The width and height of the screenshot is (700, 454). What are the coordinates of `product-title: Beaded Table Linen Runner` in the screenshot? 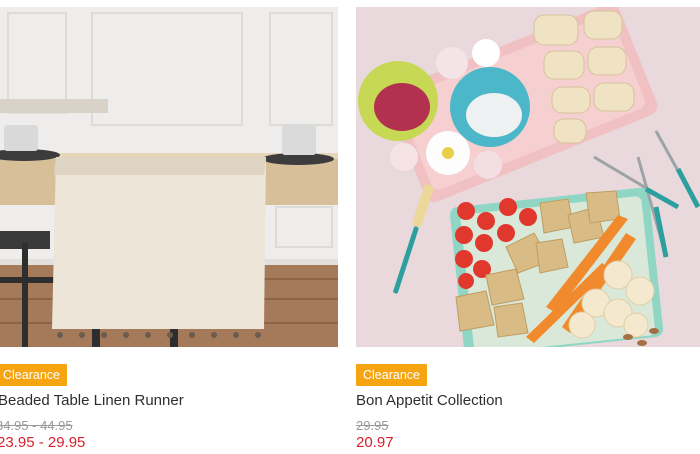 It's located at (92, 400).